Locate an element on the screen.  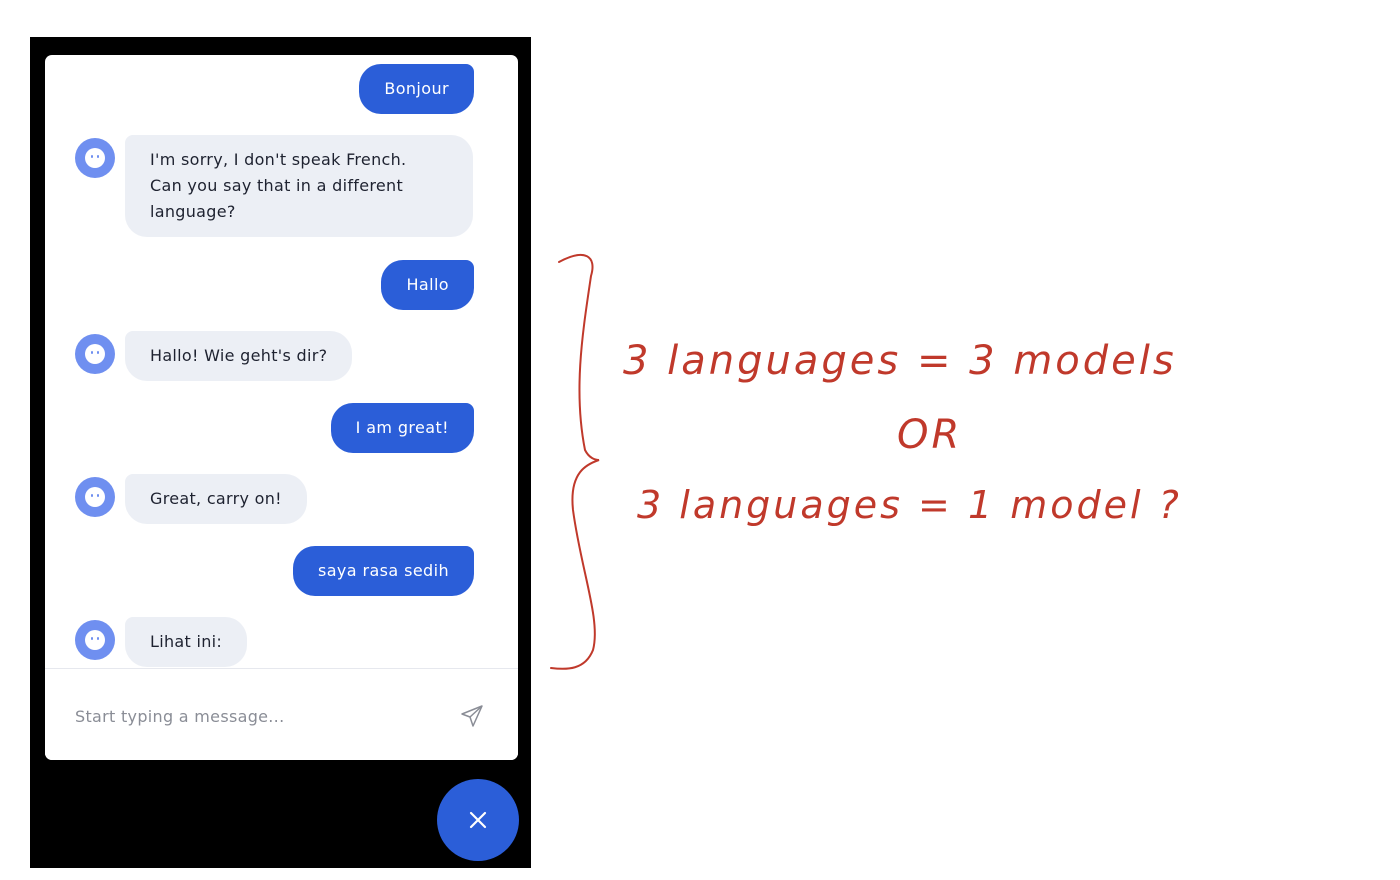
curly-brace is located at coordinates (575, 461).